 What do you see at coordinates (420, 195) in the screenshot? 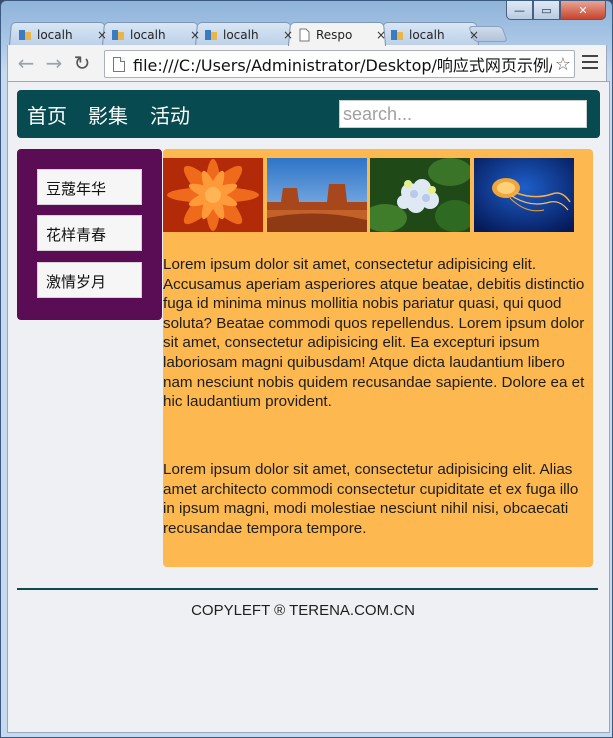
I see `hydrangea-photo` at bounding box center [420, 195].